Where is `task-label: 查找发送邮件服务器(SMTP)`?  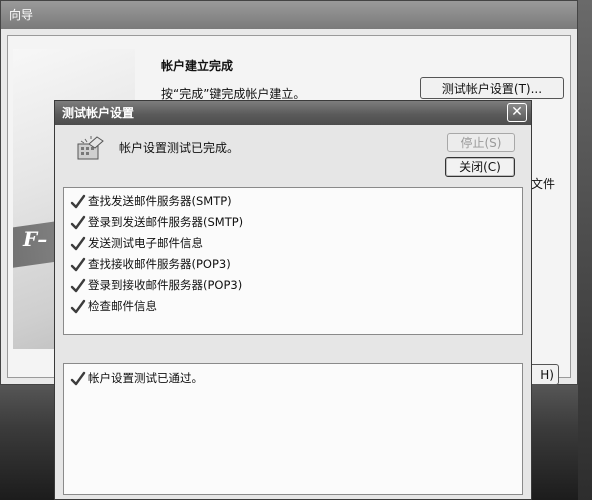
task-label: 查找发送邮件服务器(SMTP) is located at coordinates (160, 201).